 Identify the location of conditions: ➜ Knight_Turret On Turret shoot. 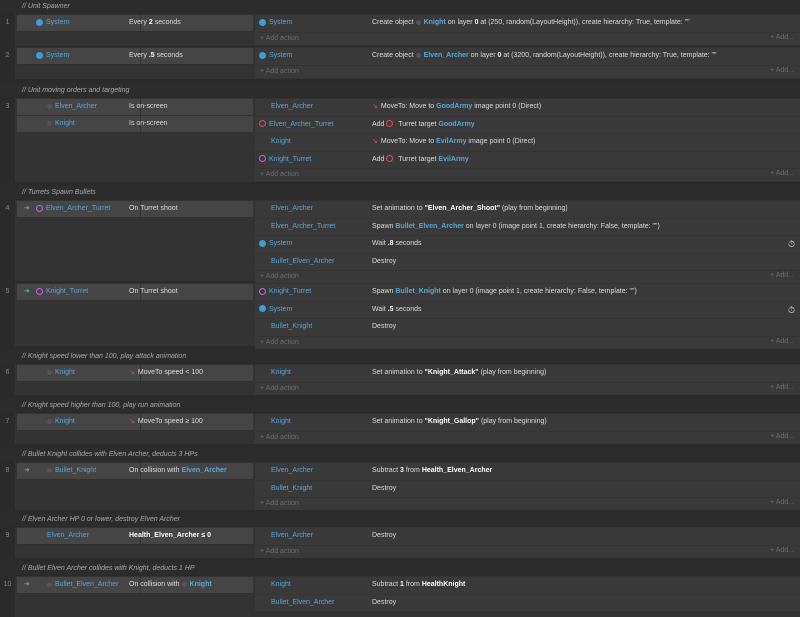
(135, 292).